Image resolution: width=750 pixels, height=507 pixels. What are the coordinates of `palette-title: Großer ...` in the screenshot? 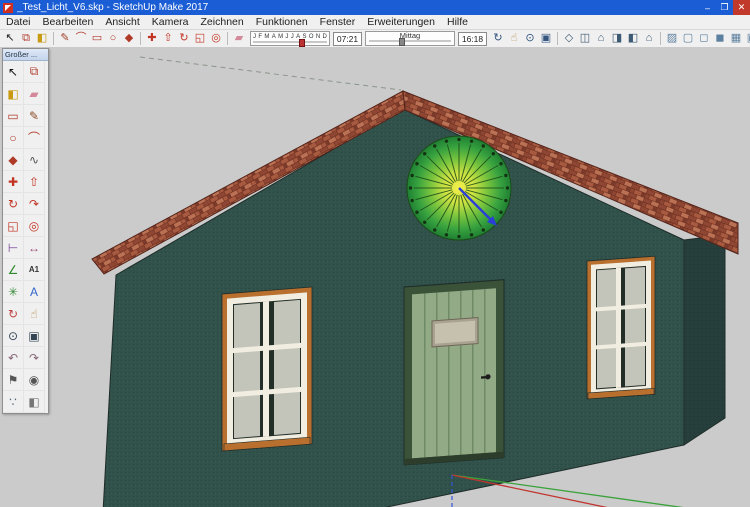 It's located at (25, 55).